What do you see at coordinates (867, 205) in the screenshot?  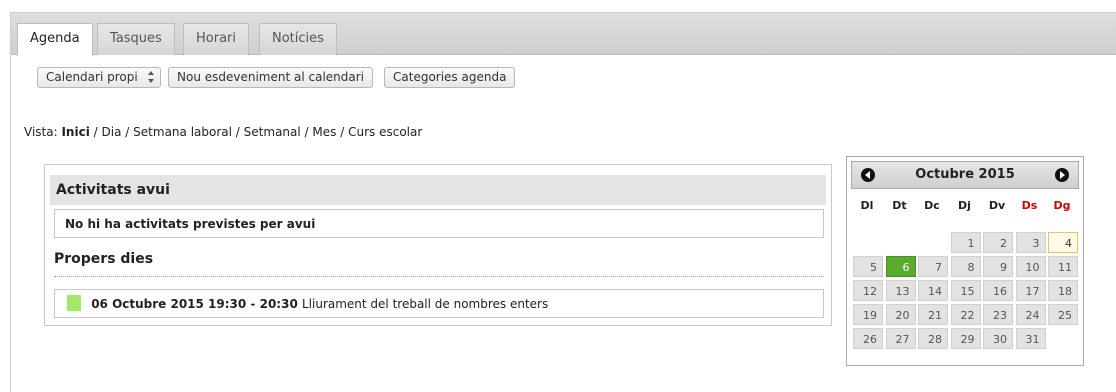 I see `weekday-label: Dl` at bounding box center [867, 205].